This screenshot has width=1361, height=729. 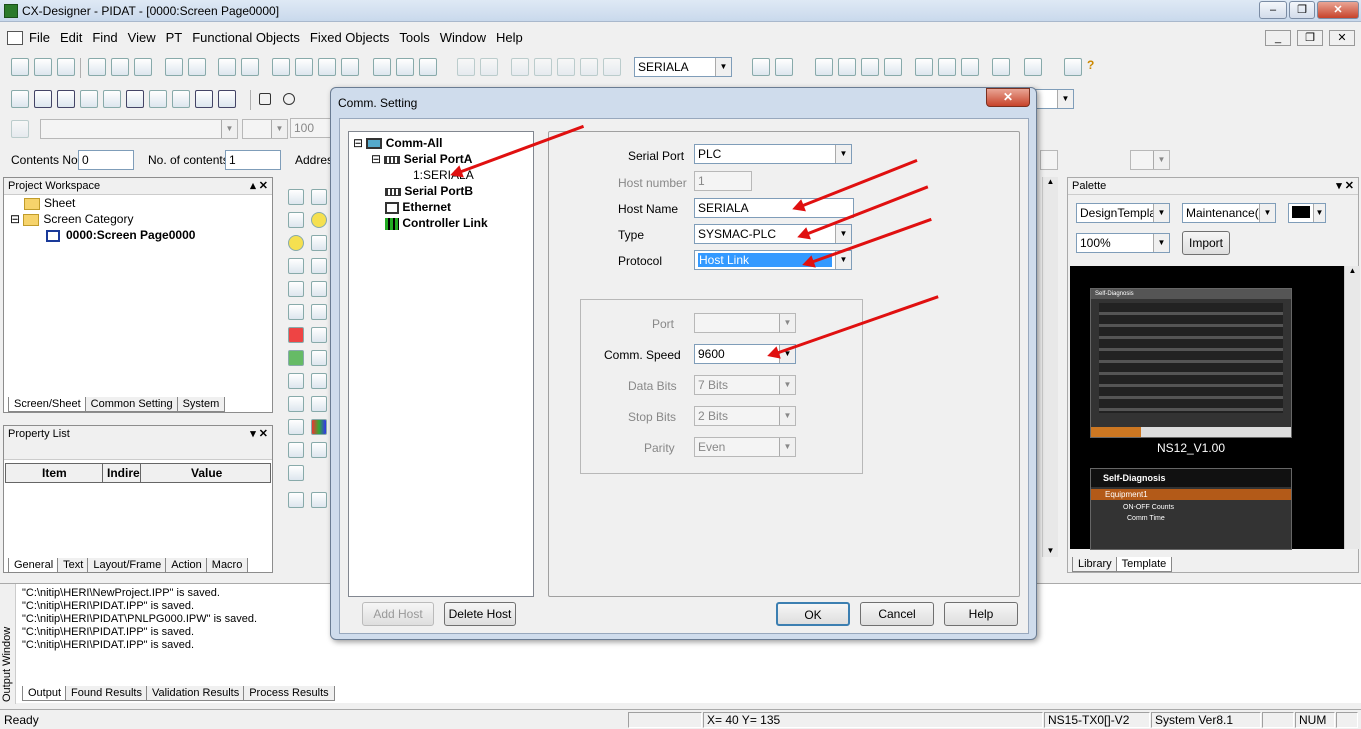 What do you see at coordinates (1073, 67) in the screenshot?
I see `book-icon` at bounding box center [1073, 67].